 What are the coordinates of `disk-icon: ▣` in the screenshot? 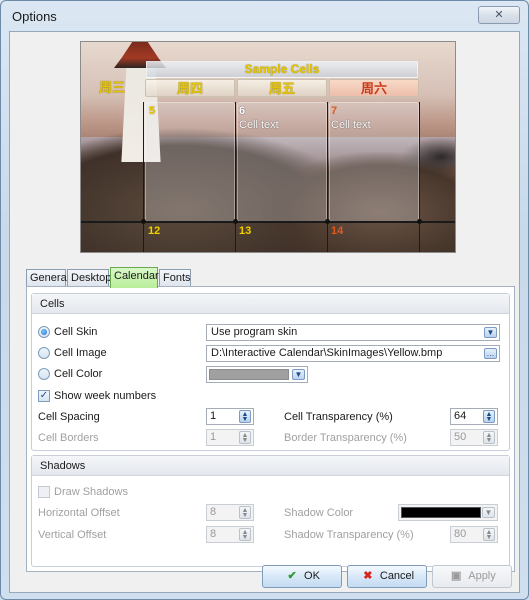 It's located at (456, 576).